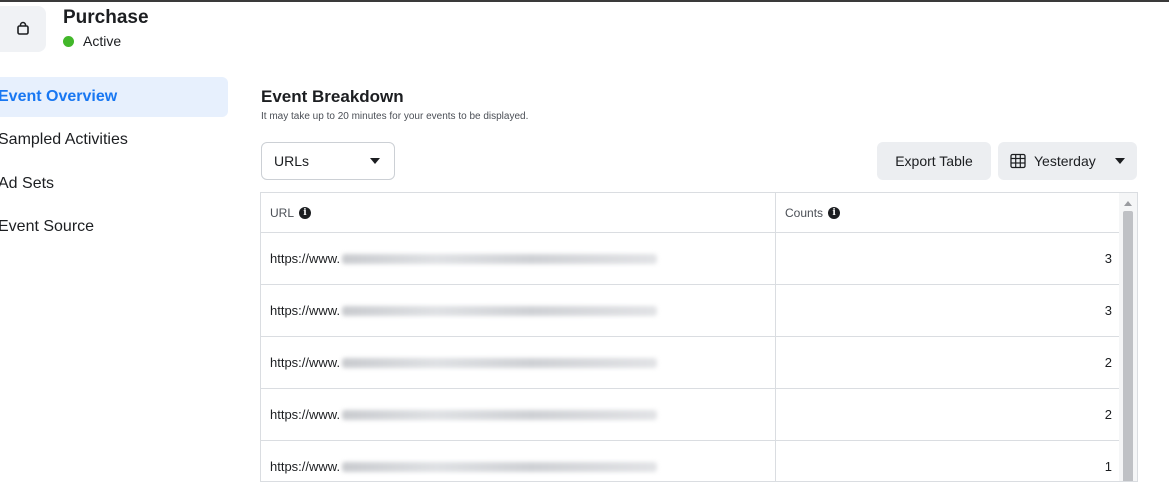  I want to click on export-table-label: Export Table, so click(934, 161).